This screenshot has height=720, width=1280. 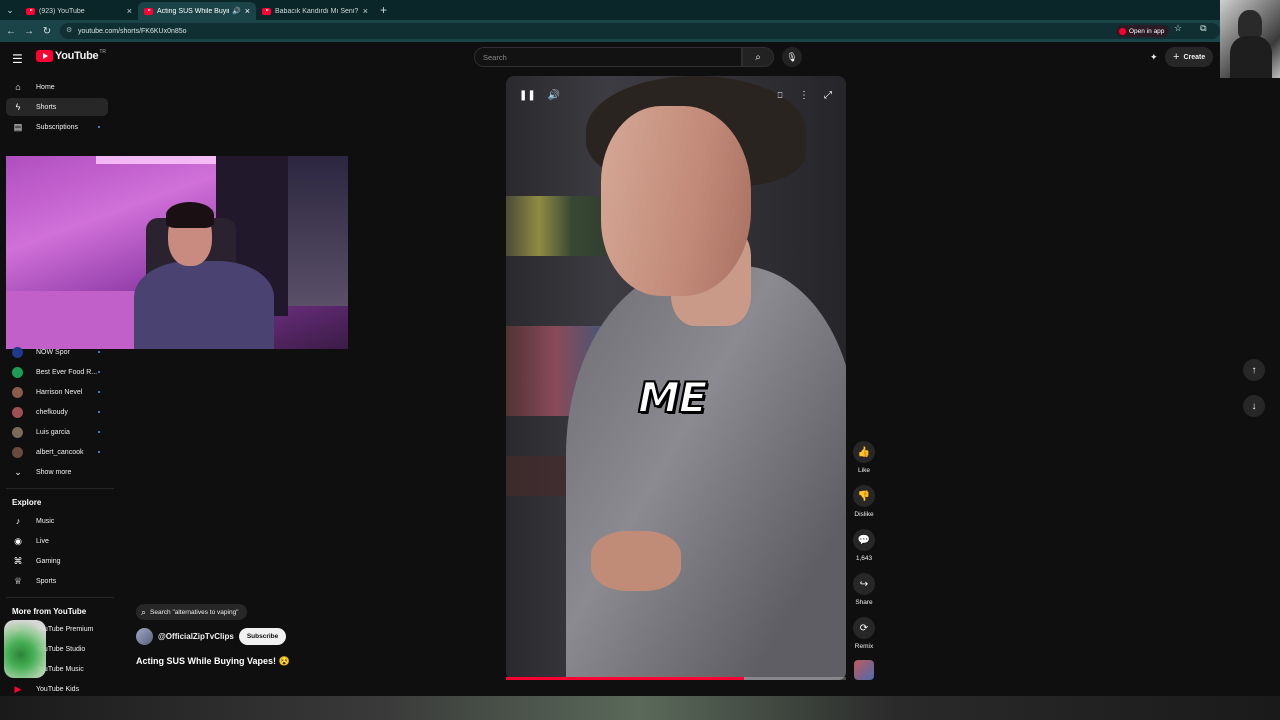 I want to click on sidebar-item-live: ◉ Live, so click(x=57, y=541).